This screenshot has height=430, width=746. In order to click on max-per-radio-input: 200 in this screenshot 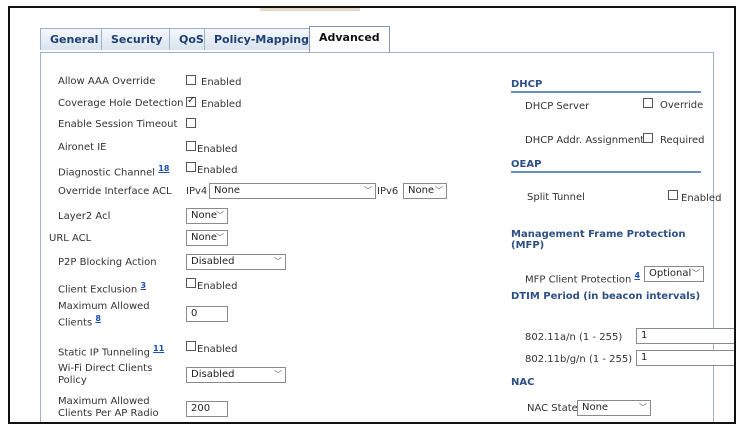, I will do `click(207, 409)`.